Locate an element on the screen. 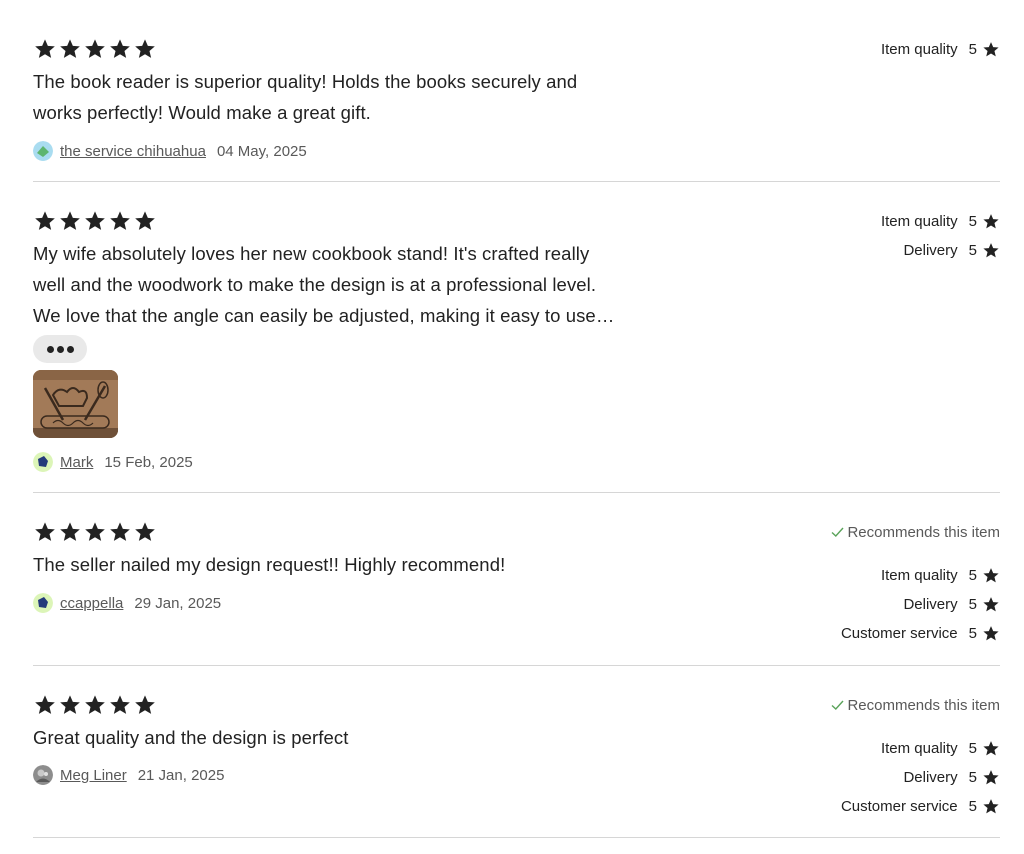  reviewer-link: Mark is located at coordinates (76, 462).